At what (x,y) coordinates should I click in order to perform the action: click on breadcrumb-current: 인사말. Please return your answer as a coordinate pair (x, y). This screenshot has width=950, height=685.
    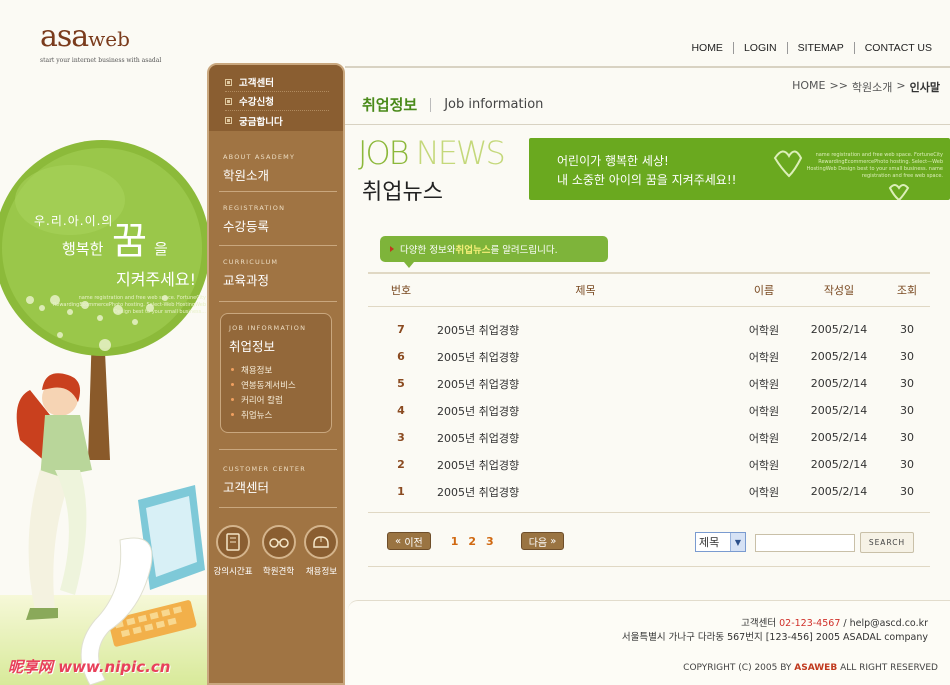
    Looking at the image, I should click on (924, 87).